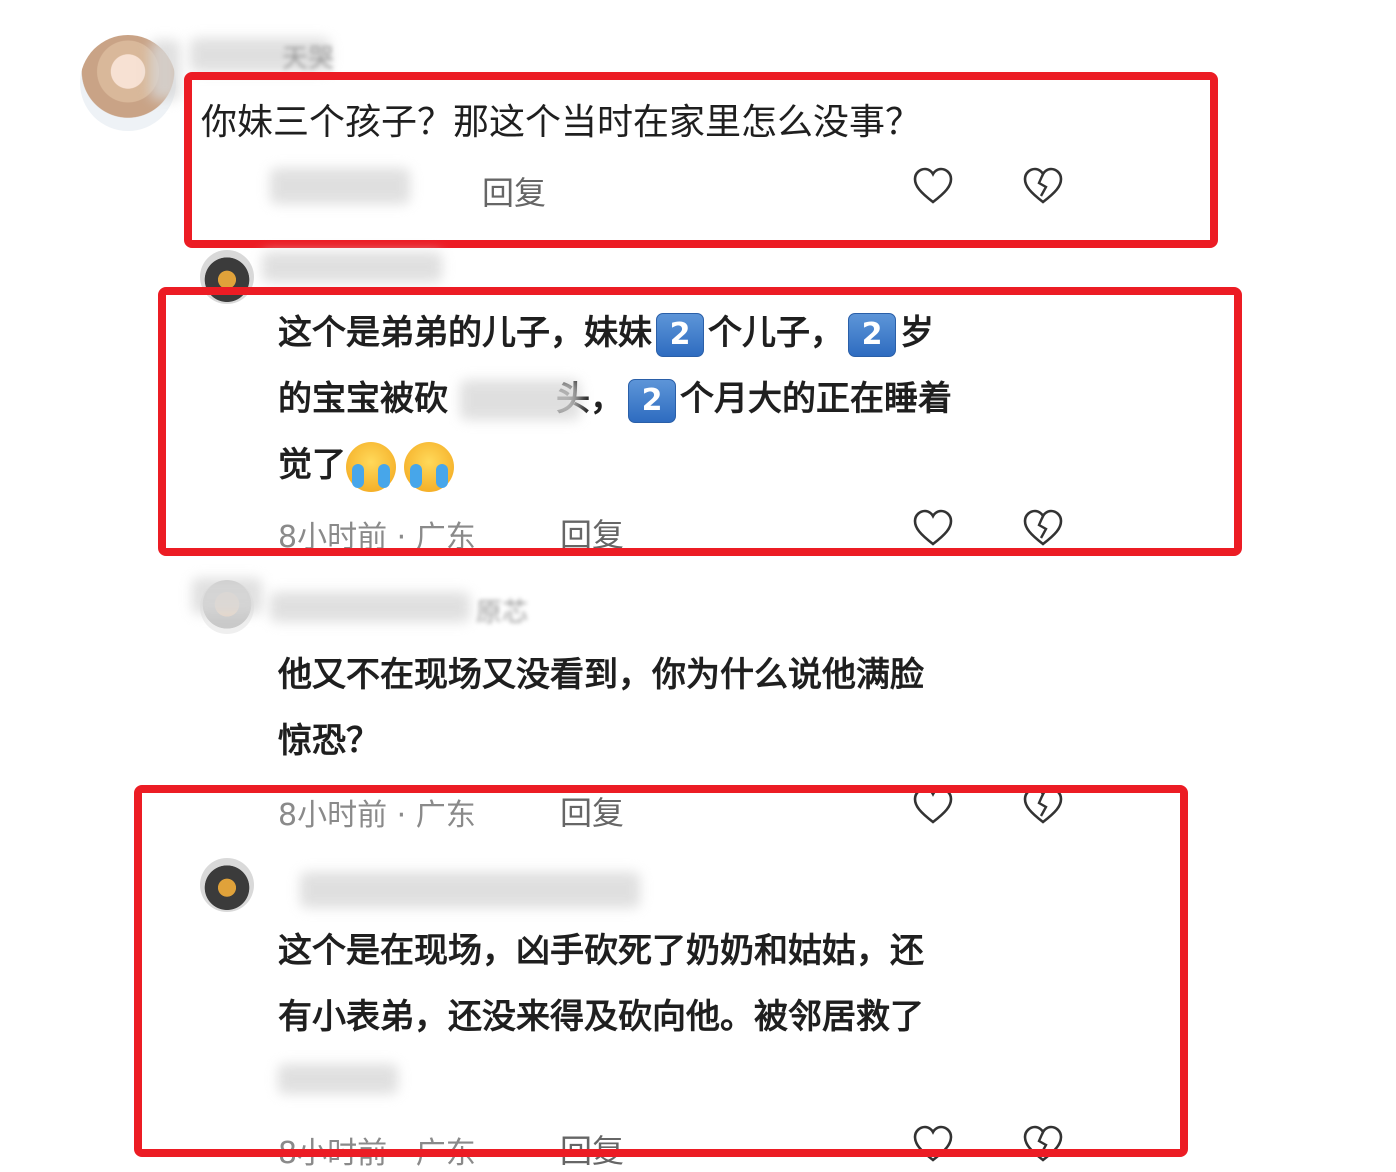 Image resolution: width=1396 pixels, height=1172 pixels. What do you see at coordinates (502, 610) in the screenshot?
I see `username: 原芯` at bounding box center [502, 610].